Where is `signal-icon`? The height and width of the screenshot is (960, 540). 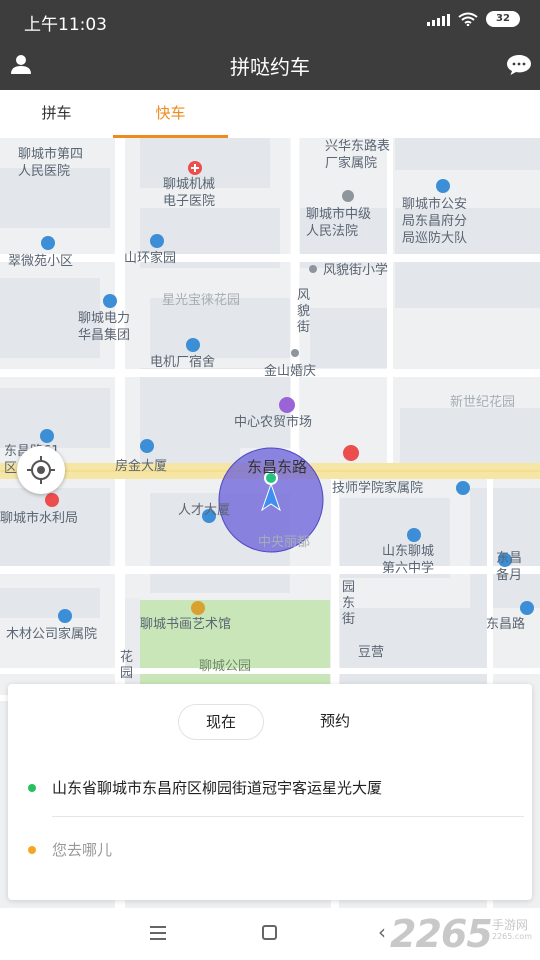 signal-icon is located at coordinates (438, 19).